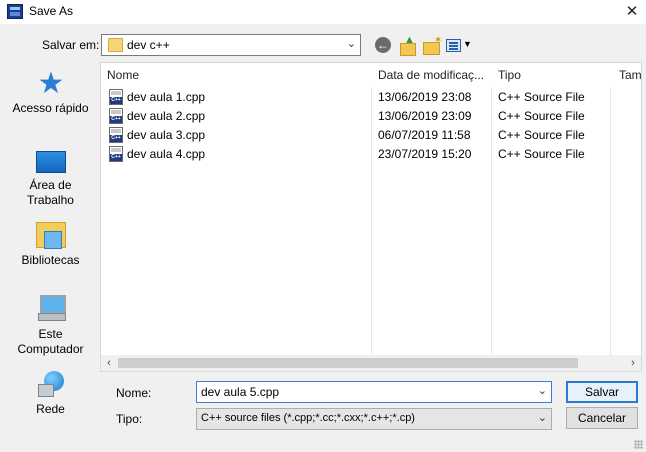 Image resolution: width=646 pixels, height=452 pixels. I want to click on resize-grip-icon, so click(638, 444).